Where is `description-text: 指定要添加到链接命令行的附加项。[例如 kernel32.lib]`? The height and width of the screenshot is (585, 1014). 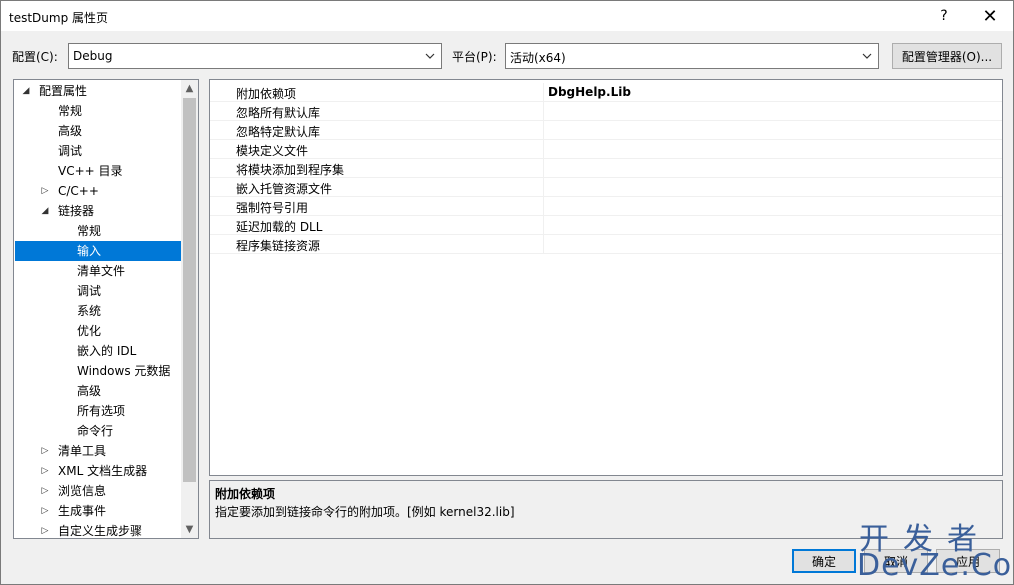
description-text: 指定要添加到链接命令行的附加项。[例如 kernel32.lib] is located at coordinates (365, 512).